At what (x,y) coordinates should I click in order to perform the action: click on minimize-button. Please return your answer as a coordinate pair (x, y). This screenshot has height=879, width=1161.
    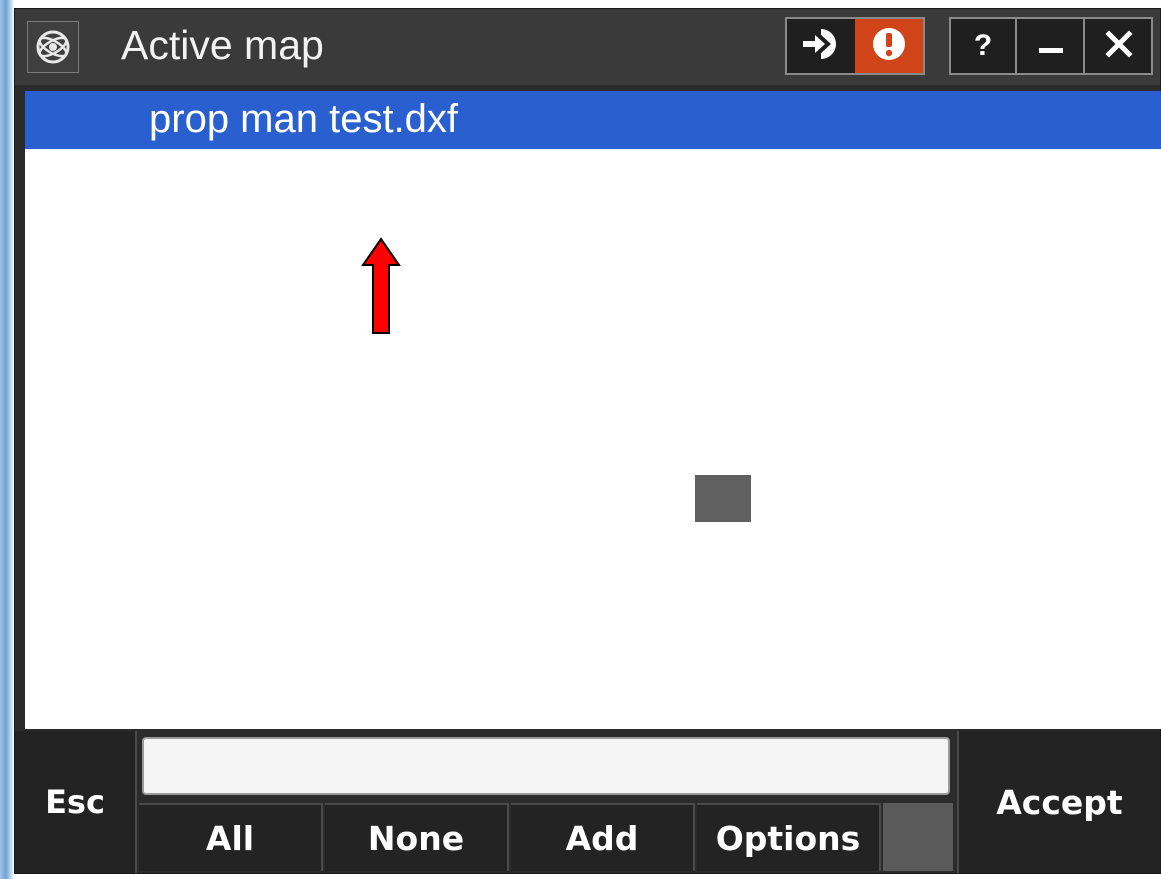
    Looking at the image, I should click on (1052, 46).